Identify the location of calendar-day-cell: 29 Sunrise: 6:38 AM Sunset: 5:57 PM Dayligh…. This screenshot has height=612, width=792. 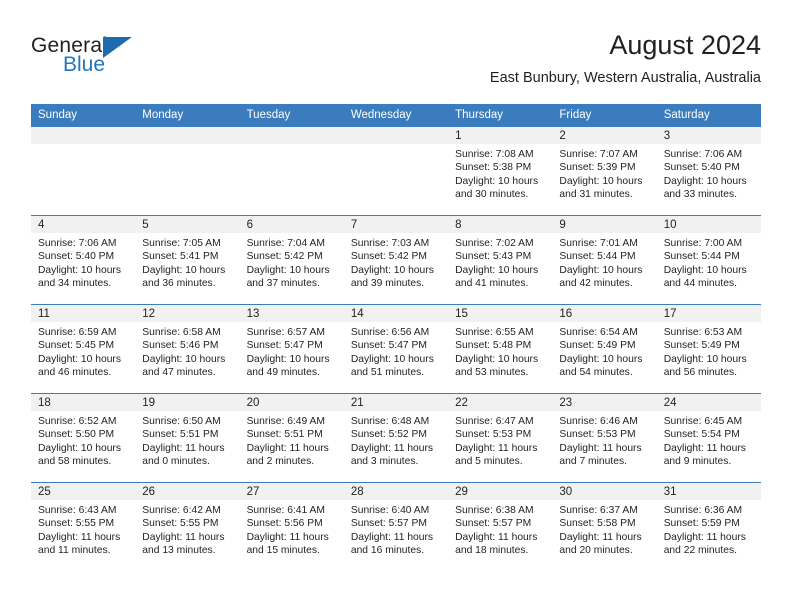
(500, 527).